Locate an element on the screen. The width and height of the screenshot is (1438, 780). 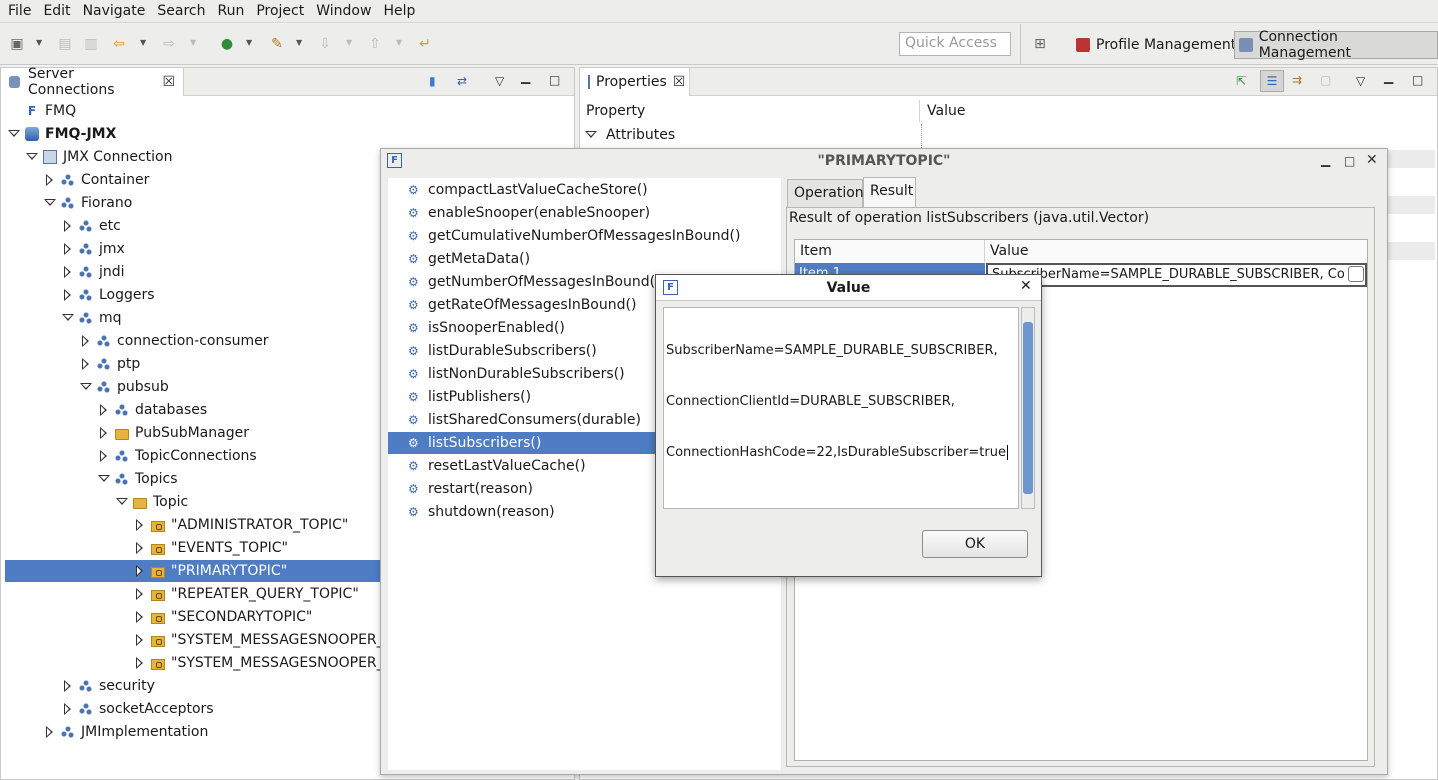
column-item: Item is located at coordinates (890, 251).